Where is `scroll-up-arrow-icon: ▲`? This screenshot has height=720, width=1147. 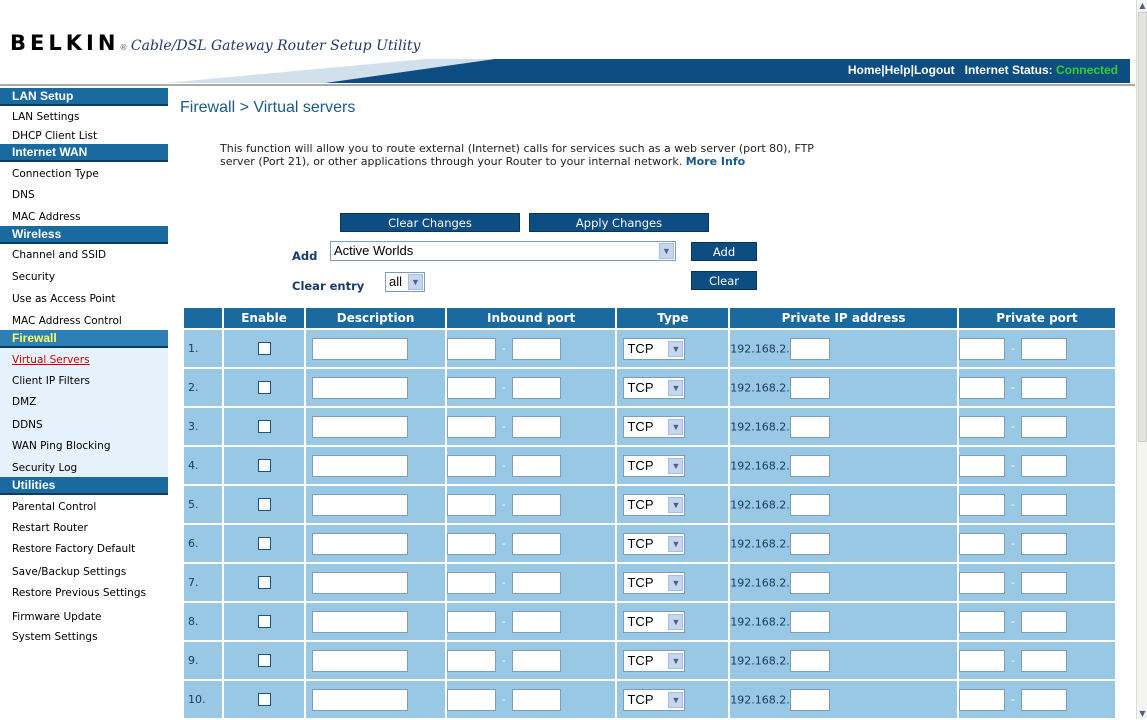
scroll-up-arrow-icon: ▲ is located at coordinates (1142, 5).